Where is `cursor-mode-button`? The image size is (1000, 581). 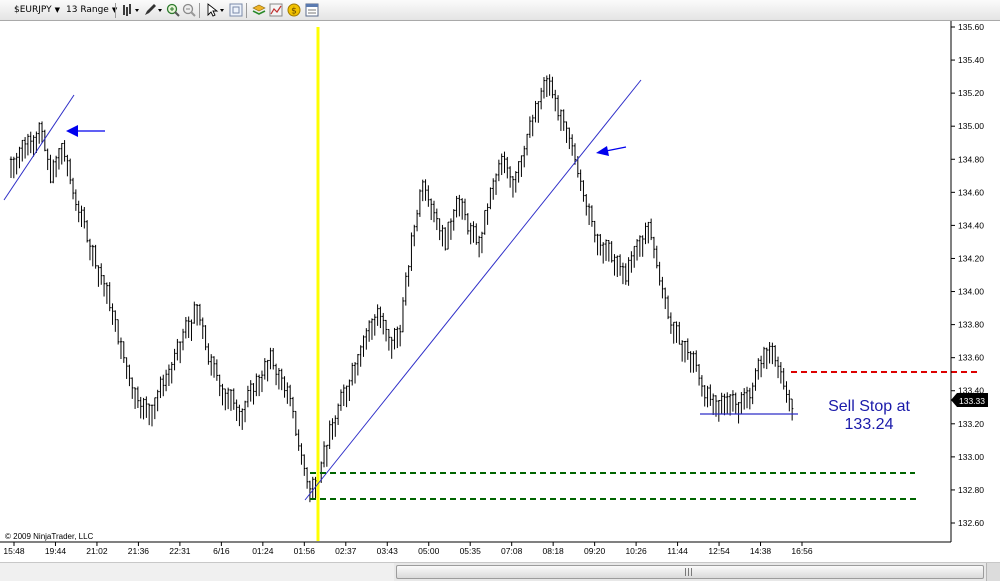 cursor-mode-button is located at coordinates (216, 10).